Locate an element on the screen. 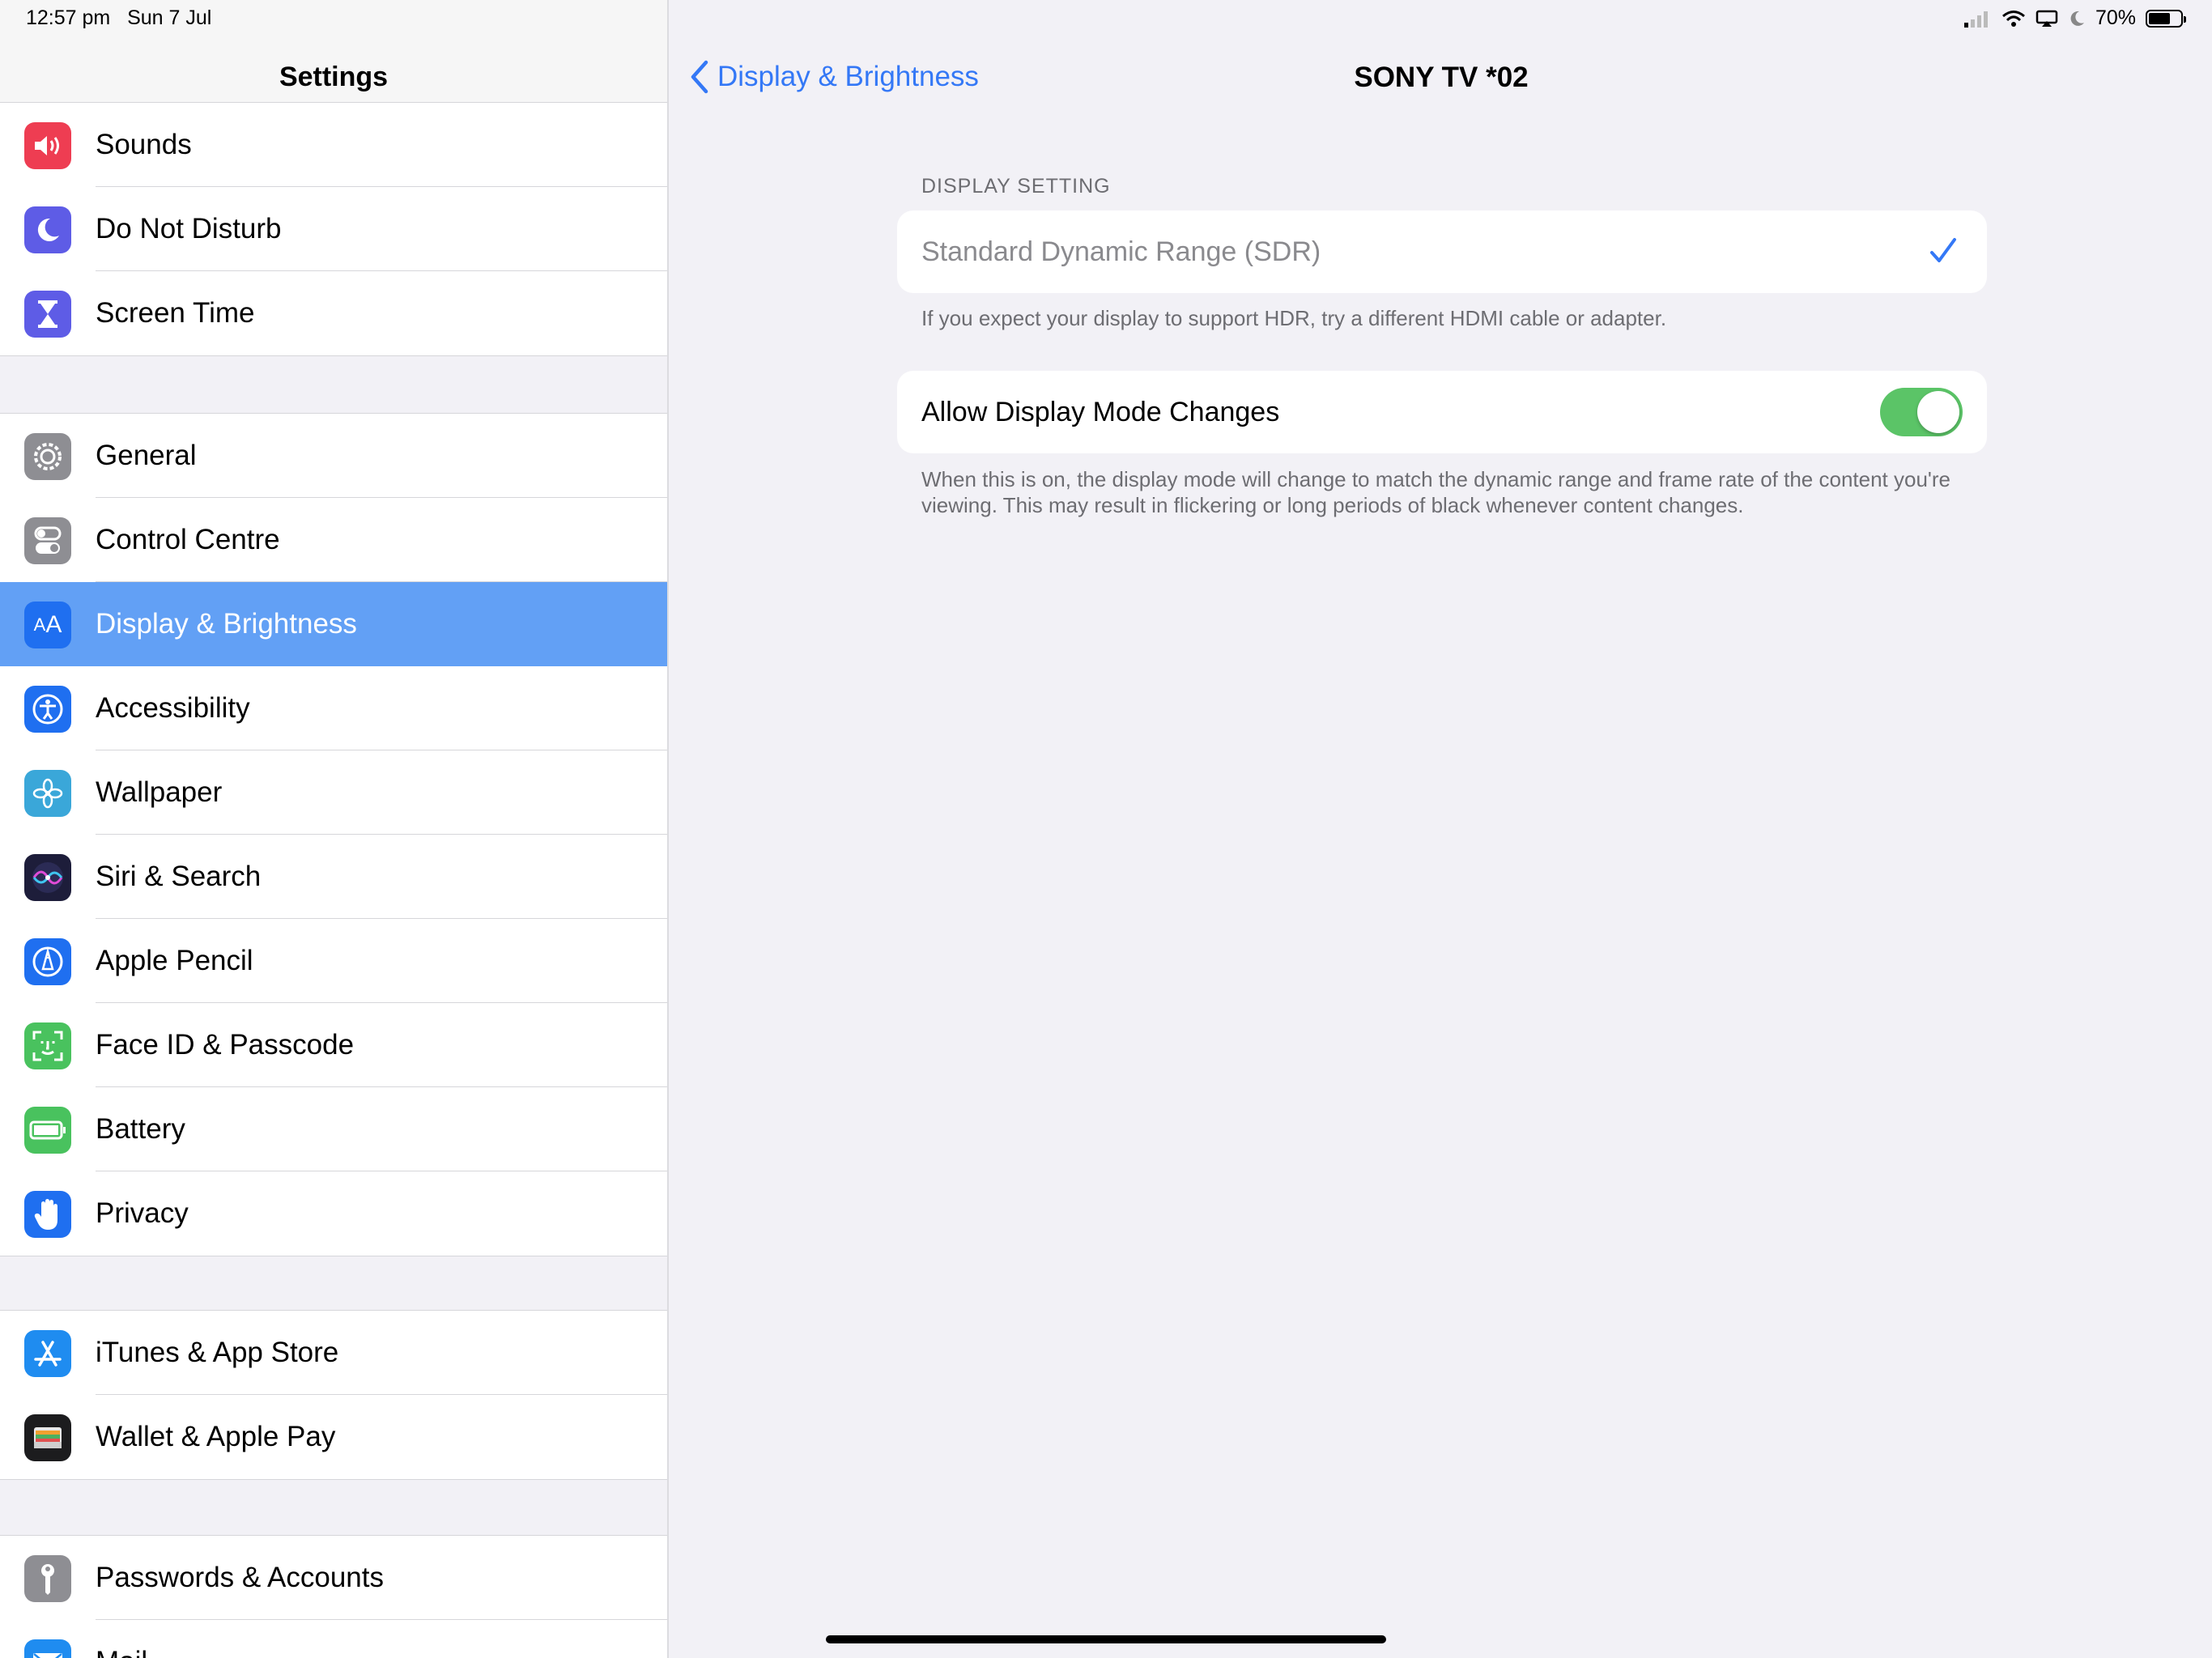 The height and width of the screenshot is (1658, 2212). key-icon is located at coordinates (48, 1578).